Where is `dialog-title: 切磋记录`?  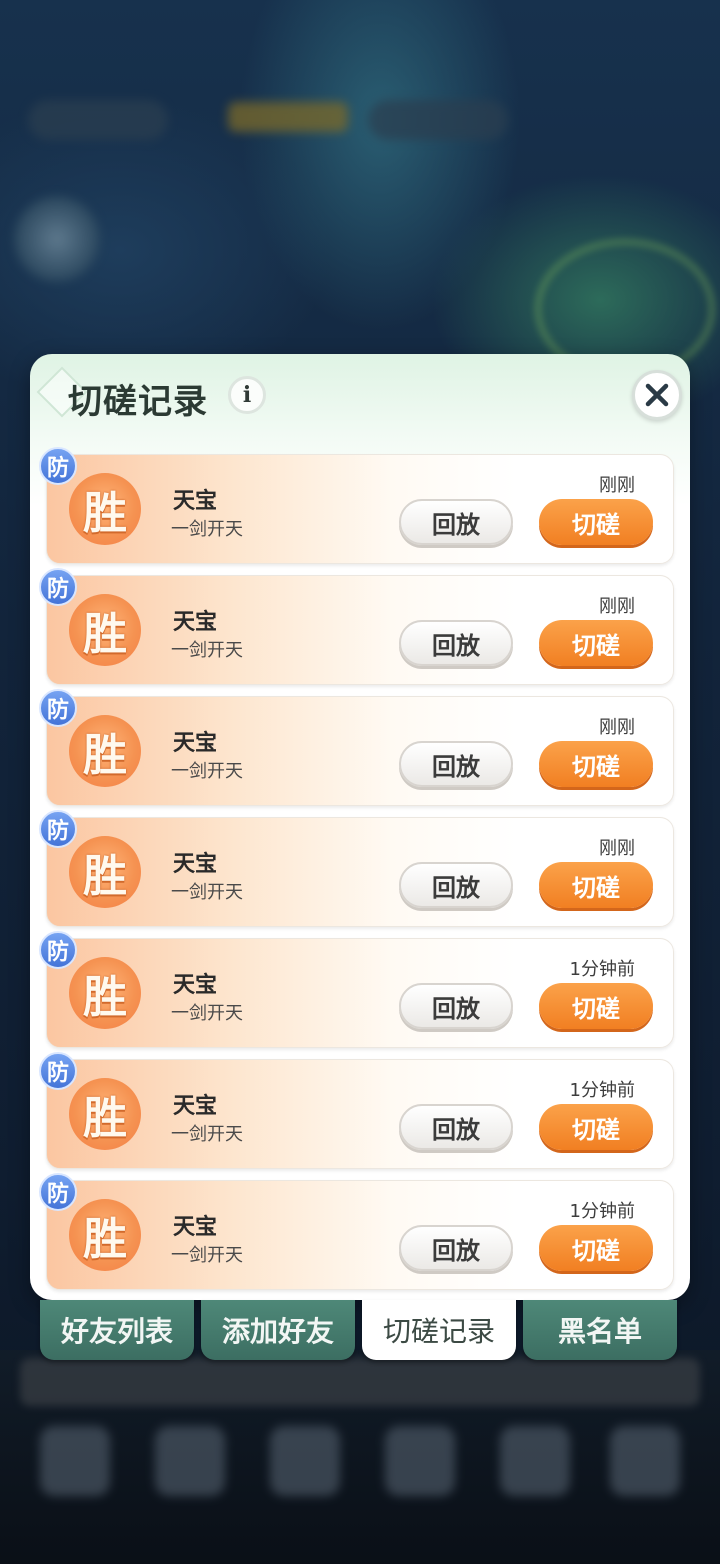 dialog-title: 切磋记录 is located at coordinates (138, 402).